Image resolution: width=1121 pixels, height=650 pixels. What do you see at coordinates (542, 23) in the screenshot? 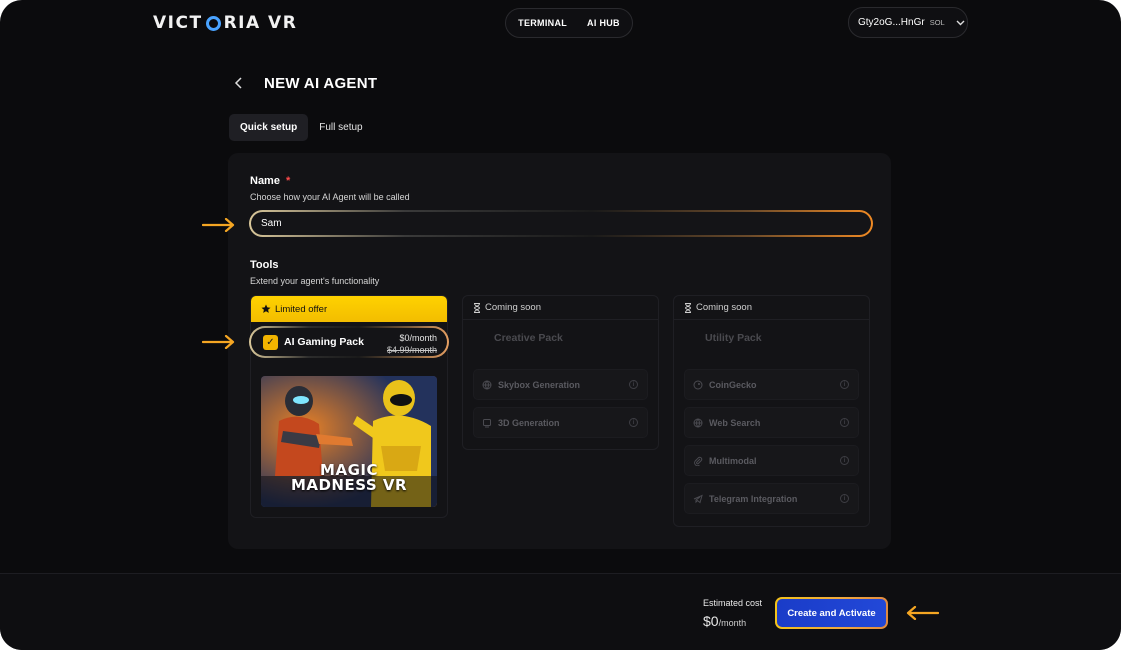
I see `nav-terminal: TERMINAL` at bounding box center [542, 23].